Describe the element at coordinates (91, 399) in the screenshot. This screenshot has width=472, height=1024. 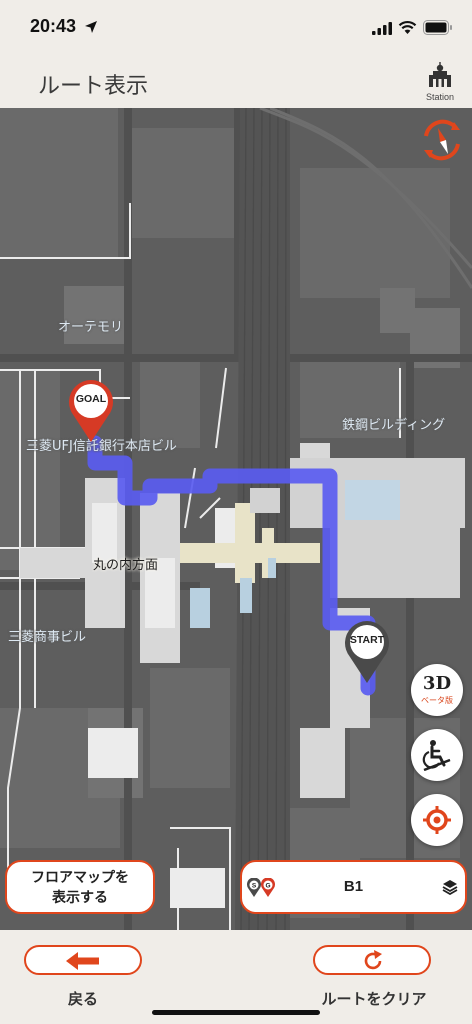
I see `goal-pin-label: GOAL` at that location.